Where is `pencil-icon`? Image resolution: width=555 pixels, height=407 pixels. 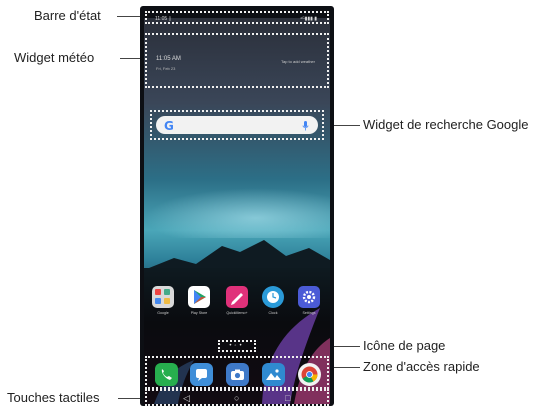
pencil-icon is located at coordinates (237, 299).